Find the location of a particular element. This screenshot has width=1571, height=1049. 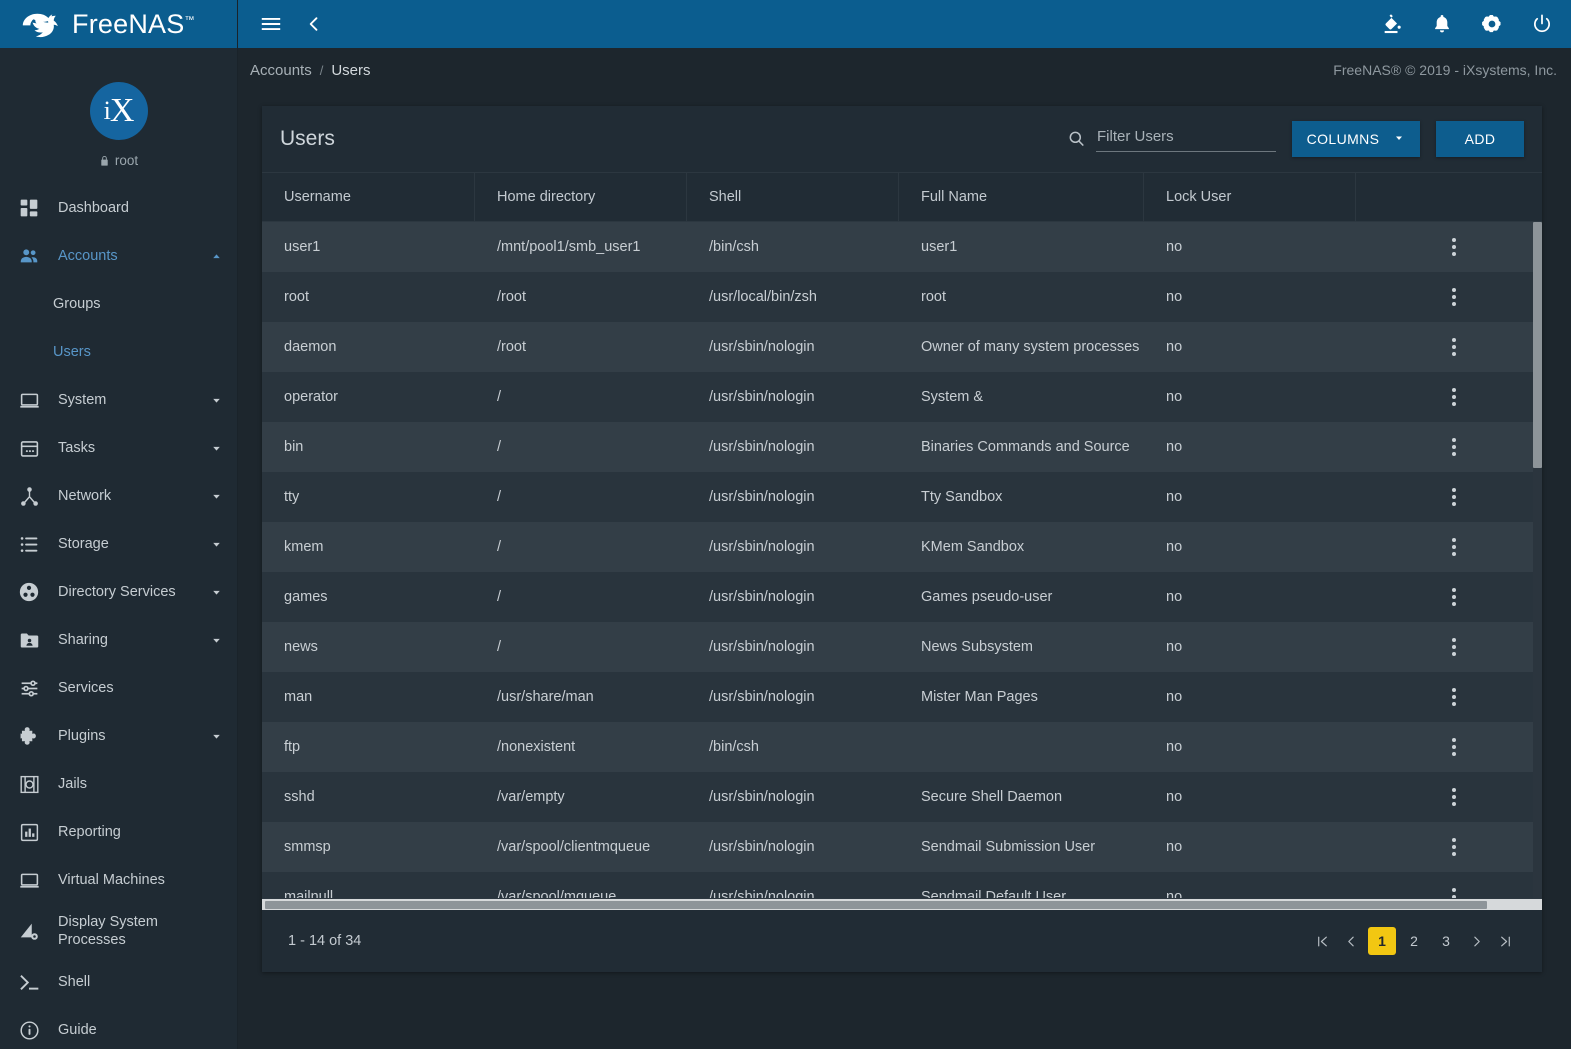

sidebar-item-label: System is located at coordinates (82, 399).